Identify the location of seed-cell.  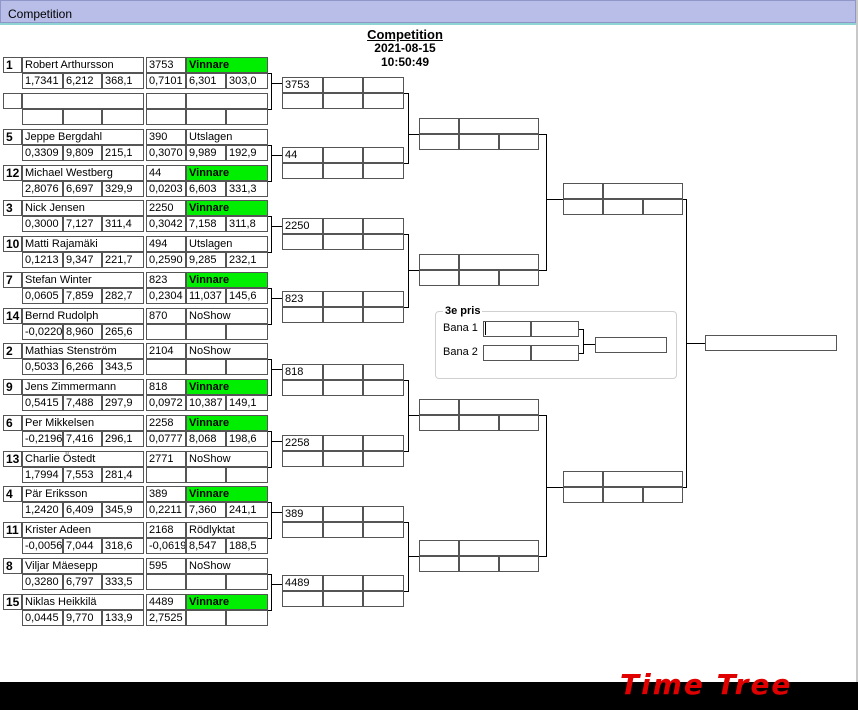
(12, 101).